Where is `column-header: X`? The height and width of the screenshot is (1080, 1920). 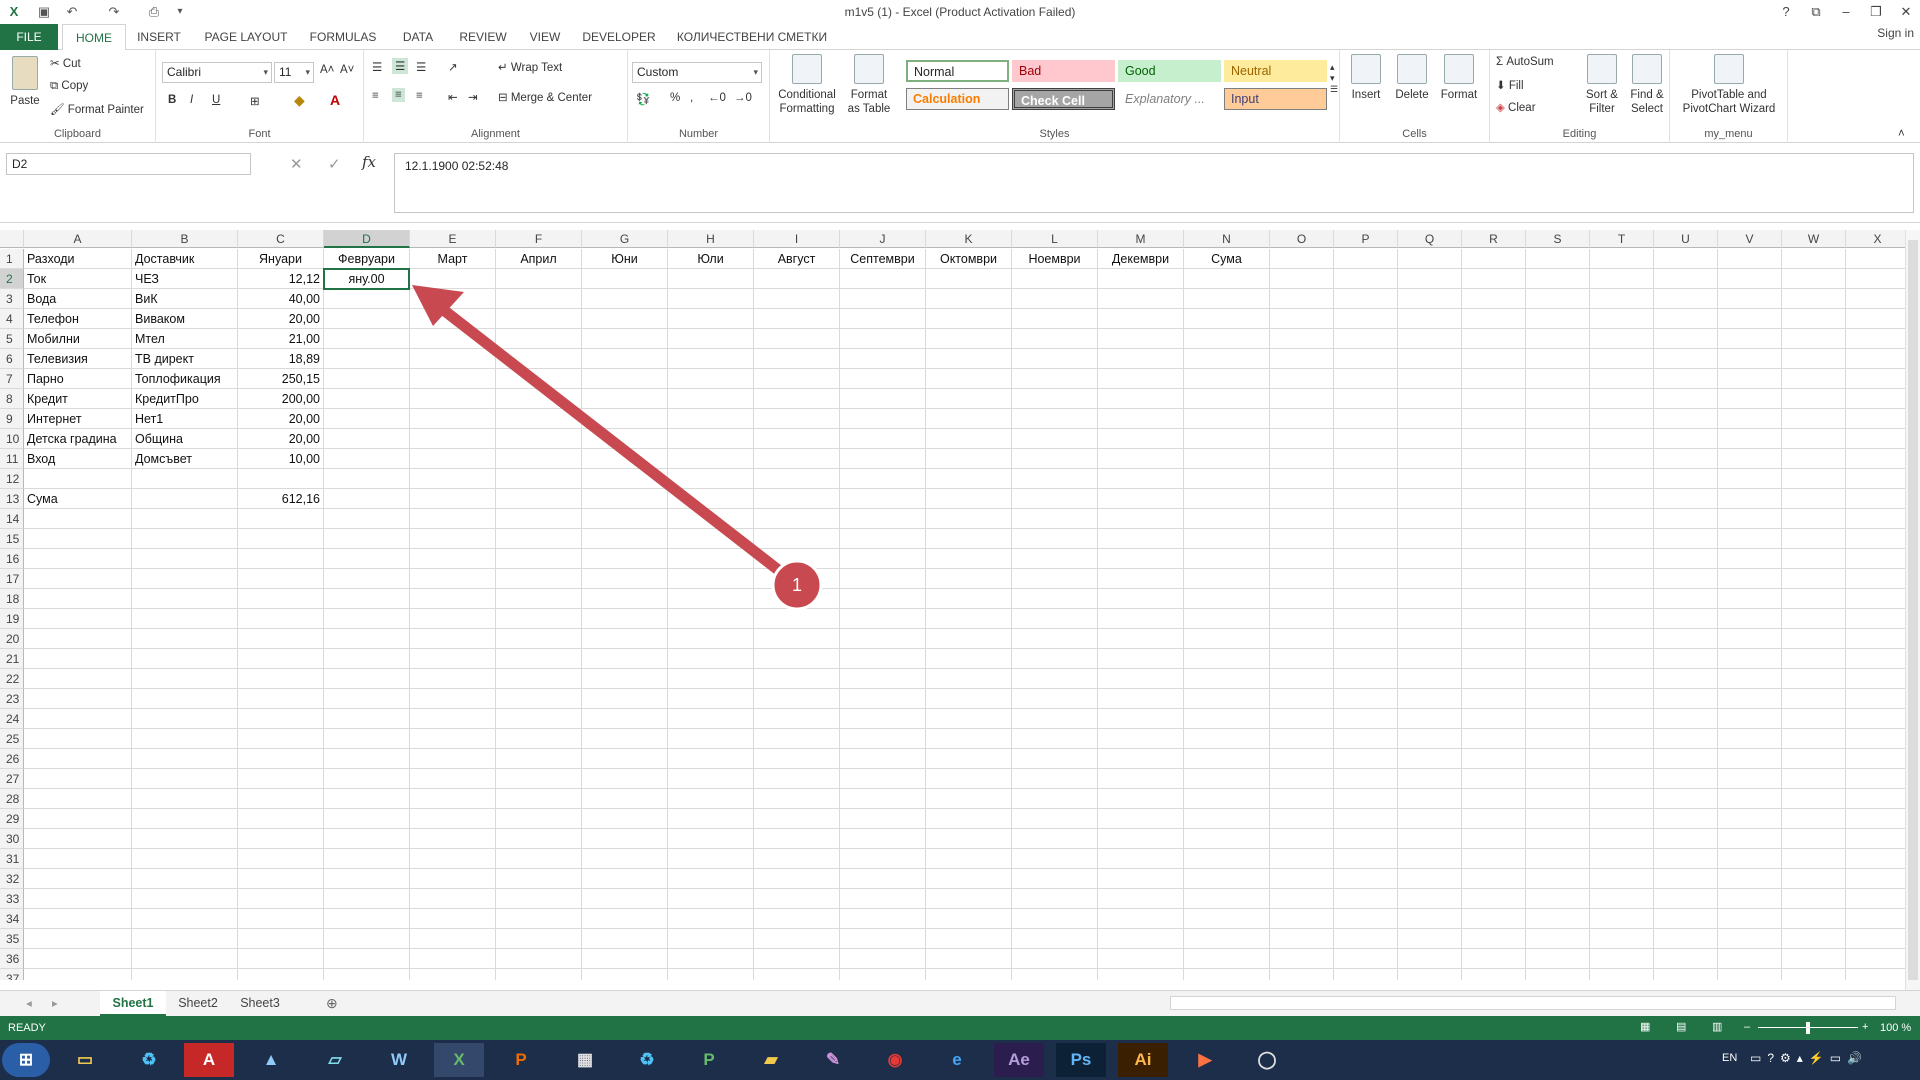 column-header: X is located at coordinates (1875, 239).